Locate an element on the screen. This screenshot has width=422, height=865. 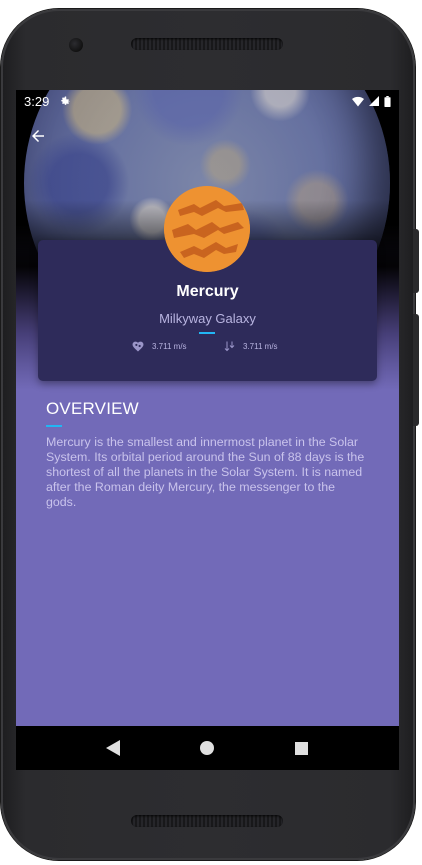
status-bar: 3:29 is located at coordinates (207, 101).